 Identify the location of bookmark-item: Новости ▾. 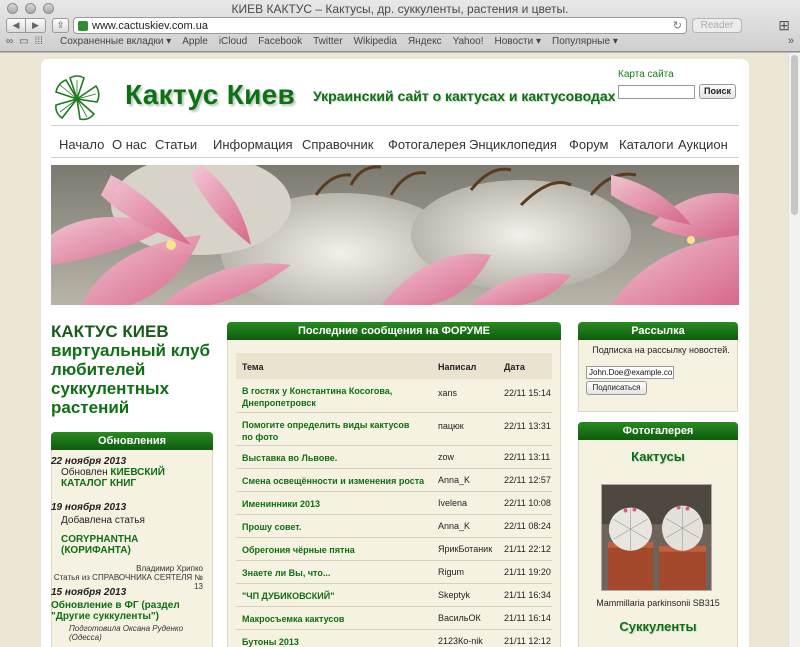
(518, 41).